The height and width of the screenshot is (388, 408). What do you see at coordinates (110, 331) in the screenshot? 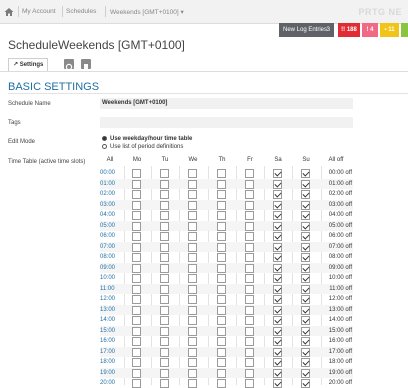
I see `timetable-hour-all-toggle: 15:00` at bounding box center [110, 331].